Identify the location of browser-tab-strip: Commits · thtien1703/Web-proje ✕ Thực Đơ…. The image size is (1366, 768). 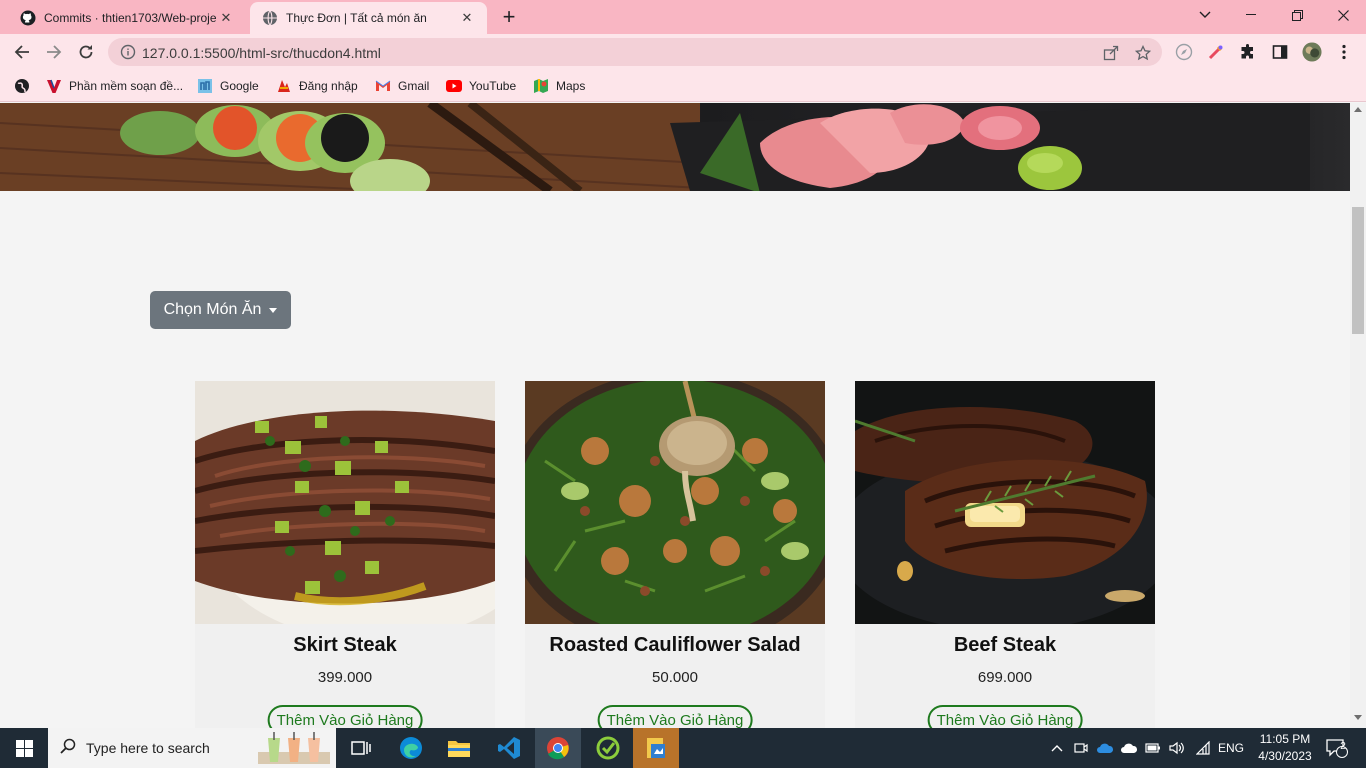
(683, 17).